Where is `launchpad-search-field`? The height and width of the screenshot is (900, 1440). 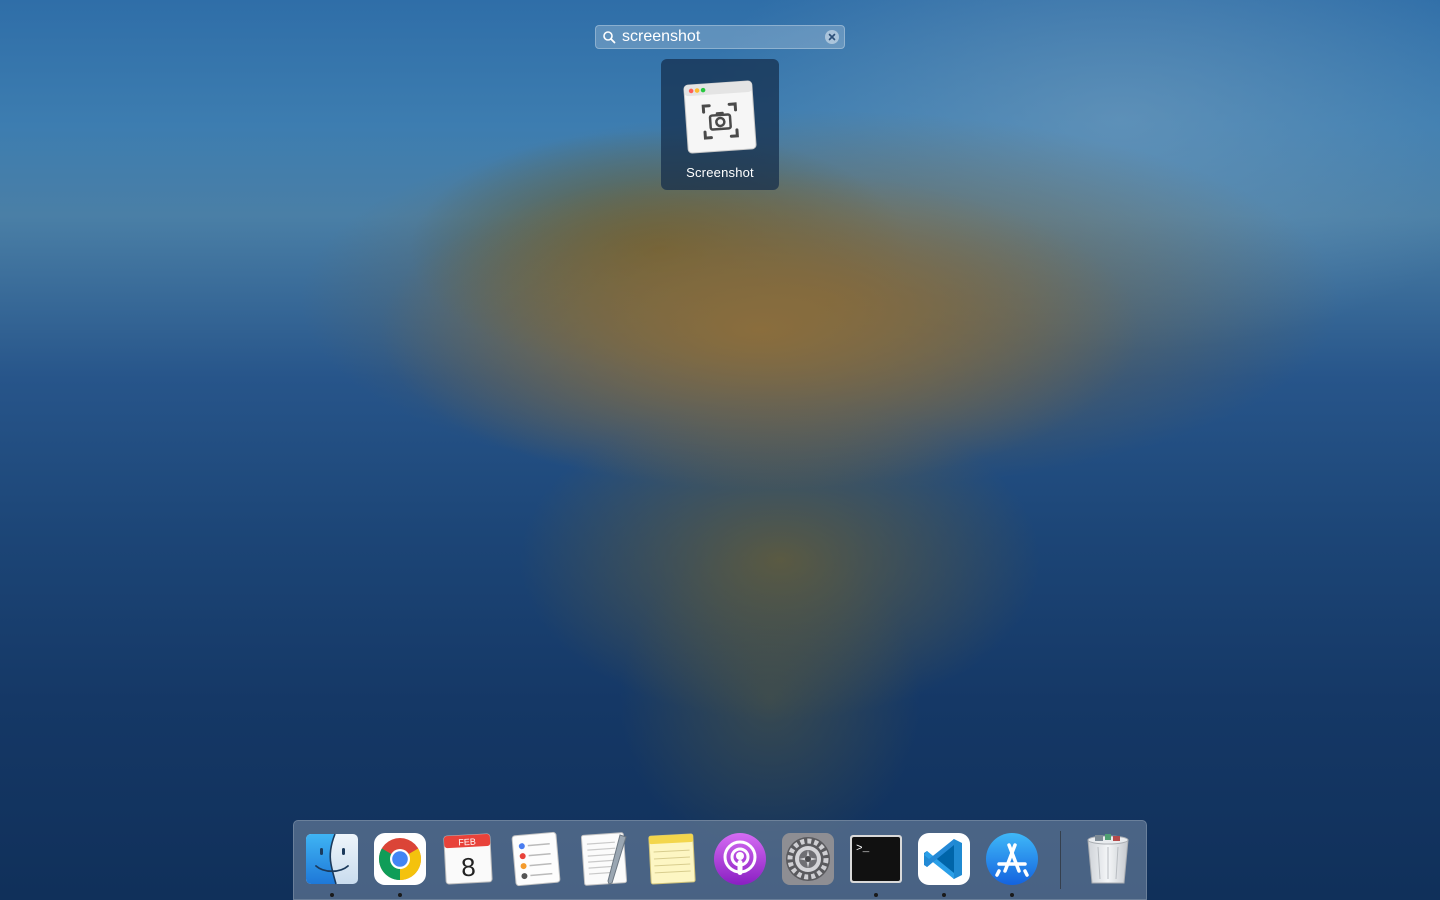
launchpad-search-field is located at coordinates (720, 37).